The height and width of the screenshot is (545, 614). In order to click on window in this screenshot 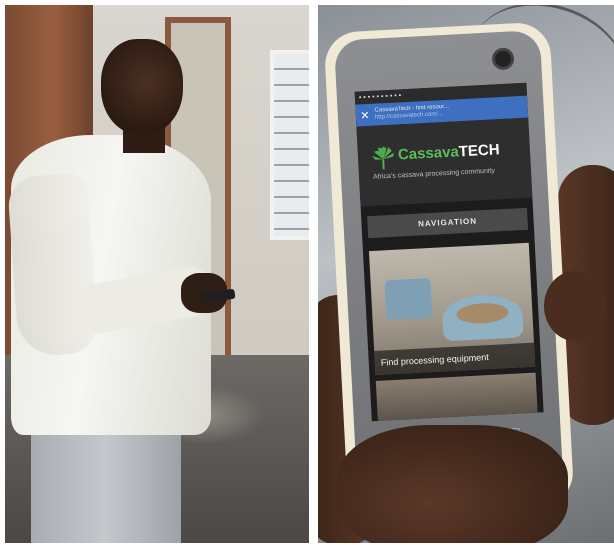, I will do `click(289, 145)`.